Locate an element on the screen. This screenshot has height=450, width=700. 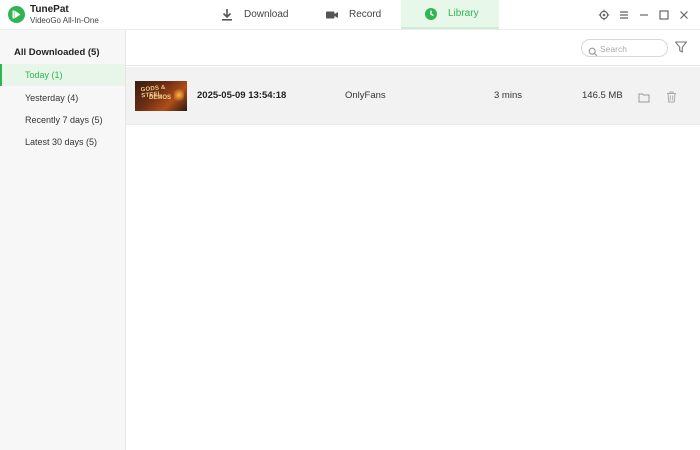
clock-icon is located at coordinates (431, 14).